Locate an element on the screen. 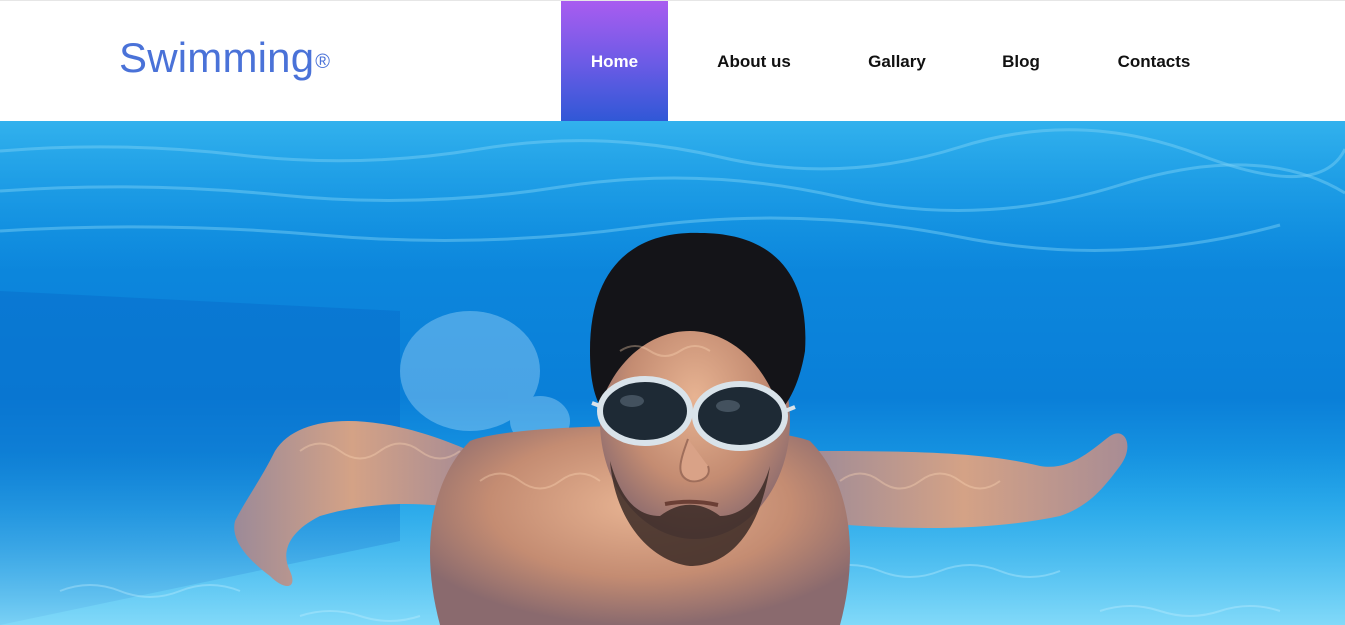 This screenshot has width=1345, height=625. registered-mark: ® is located at coordinates (323, 62).